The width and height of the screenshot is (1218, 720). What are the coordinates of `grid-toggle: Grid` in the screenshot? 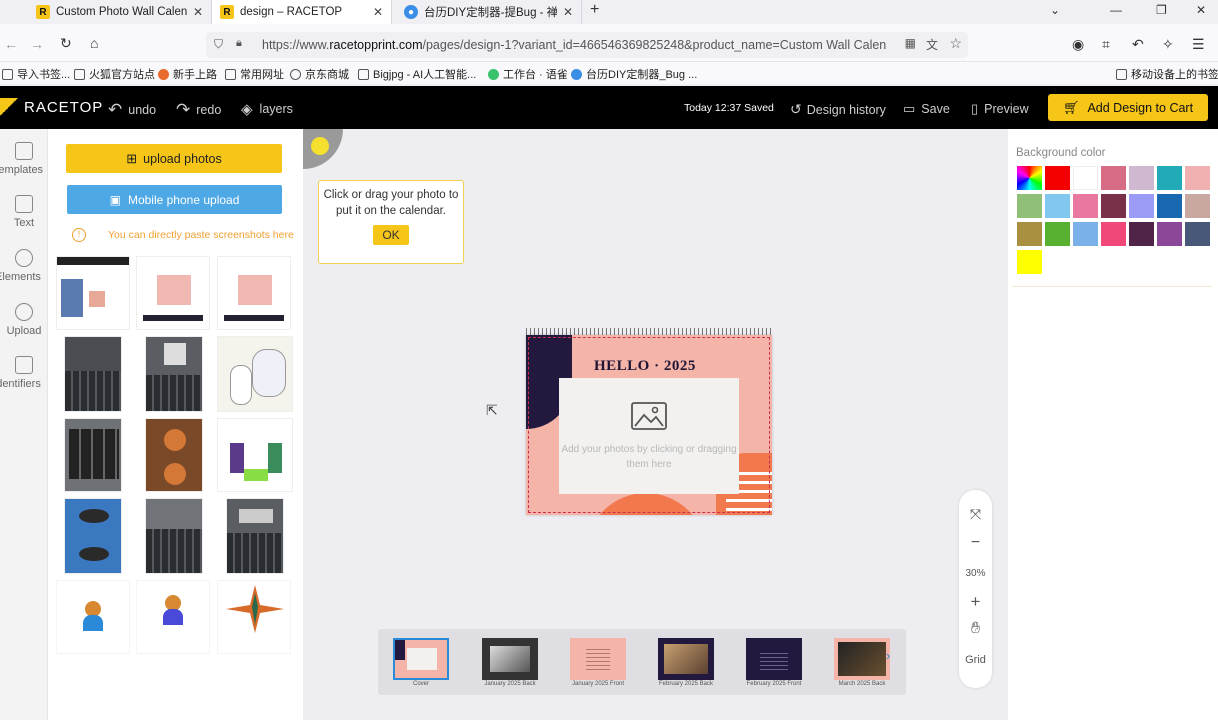 It's located at (975, 660).